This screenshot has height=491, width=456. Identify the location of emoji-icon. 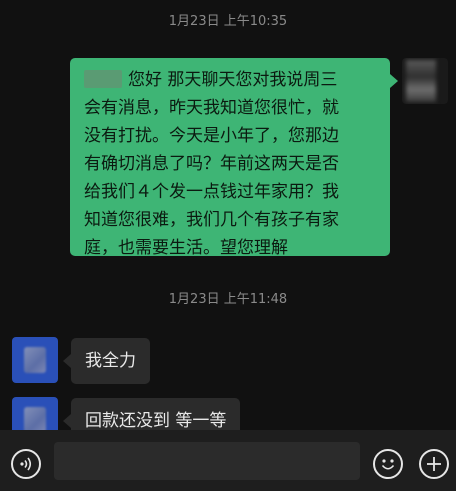
(388, 464).